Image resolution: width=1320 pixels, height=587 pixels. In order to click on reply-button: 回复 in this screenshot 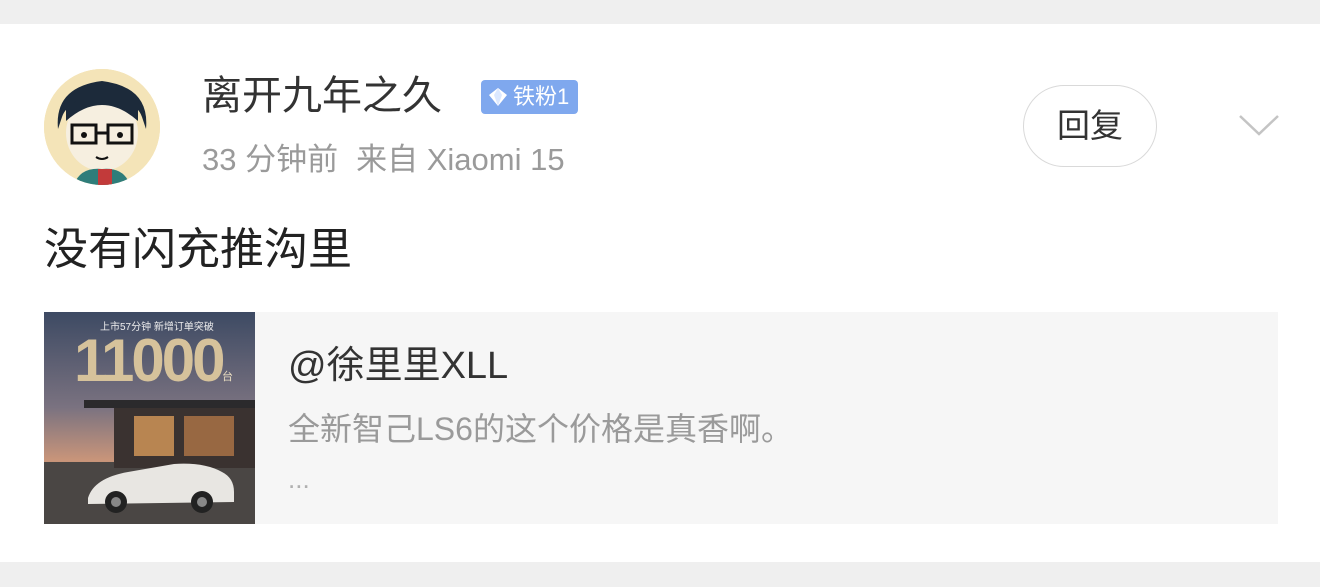, I will do `click(1090, 126)`.